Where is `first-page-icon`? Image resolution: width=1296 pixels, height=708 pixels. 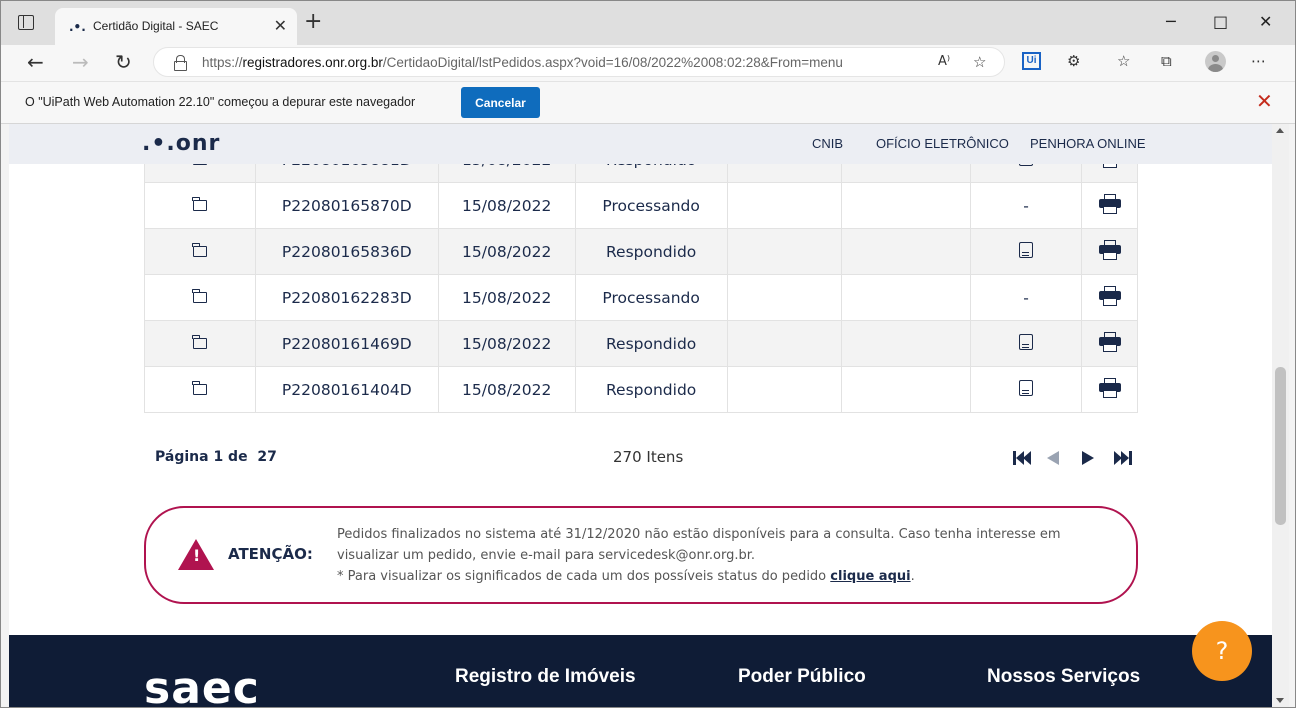 first-page-icon is located at coordinates (1023, 458).